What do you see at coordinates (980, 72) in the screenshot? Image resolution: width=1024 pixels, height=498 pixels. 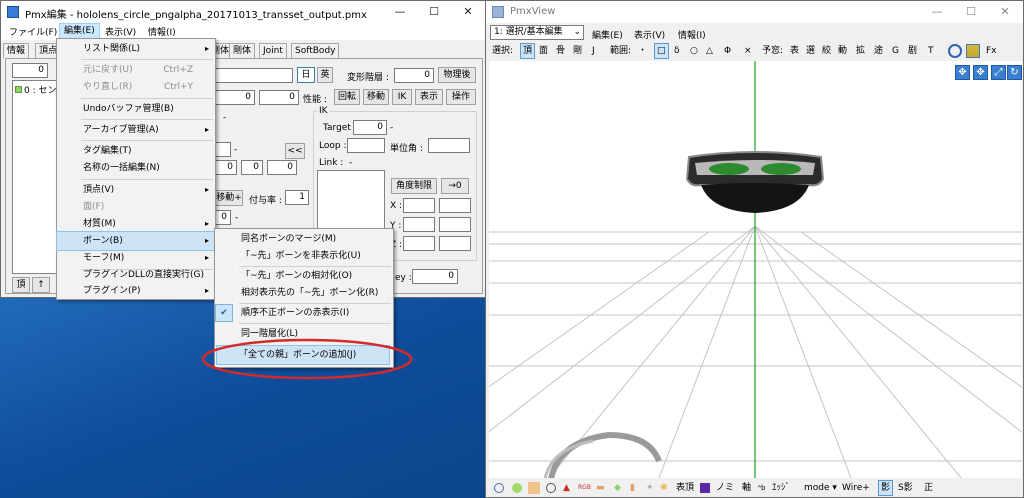 I see `move-icon: ✥` at bounding box center [980, 72].